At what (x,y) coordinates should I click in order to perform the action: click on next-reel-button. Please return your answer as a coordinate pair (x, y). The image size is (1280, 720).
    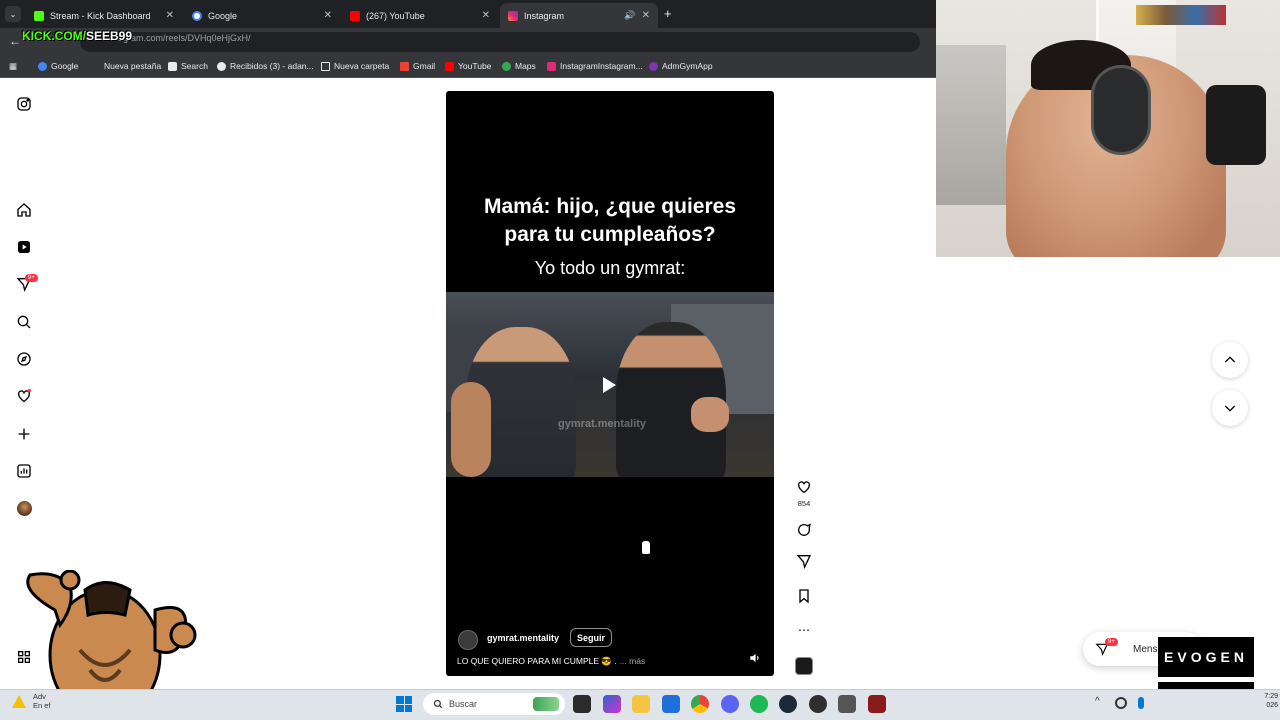
    Looking at the image, I should click on (1230, 408).